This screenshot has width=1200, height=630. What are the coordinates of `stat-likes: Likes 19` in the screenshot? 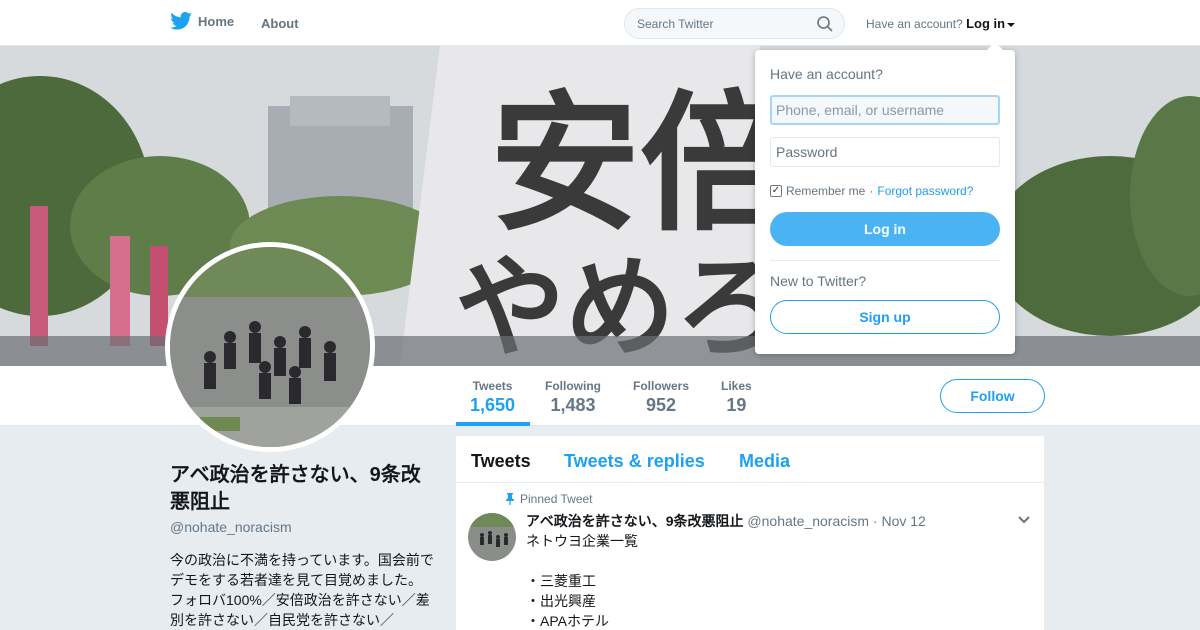 It's located at (736, 397).